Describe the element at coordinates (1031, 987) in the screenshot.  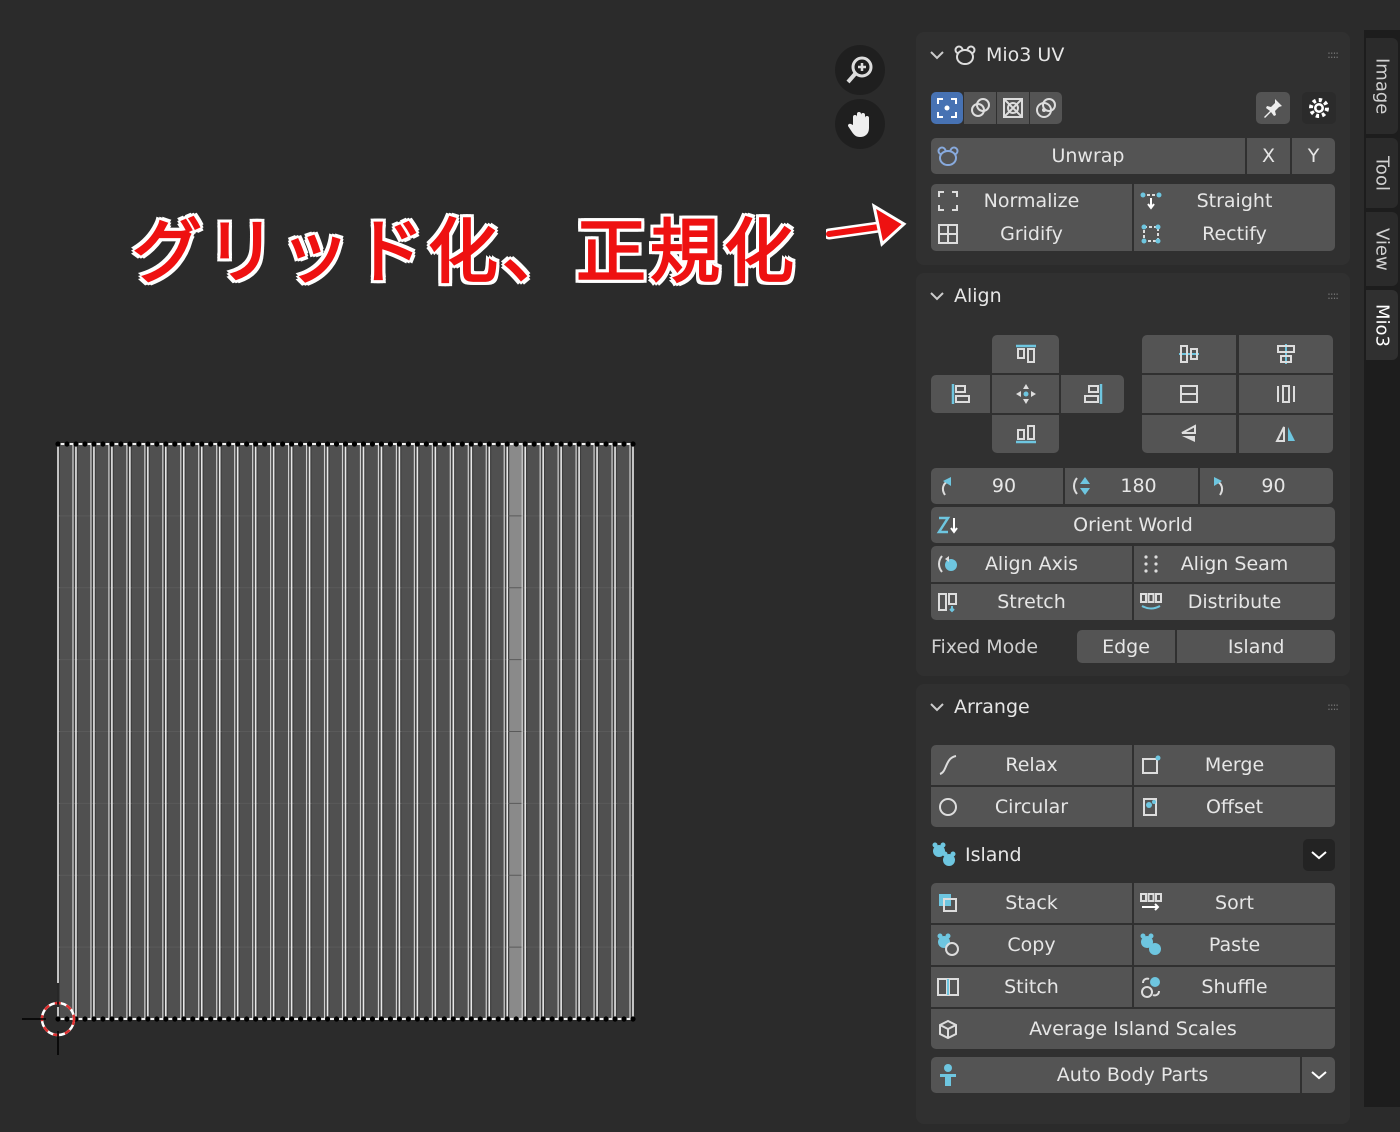
I see `stitch-button: Stitch` at that location.